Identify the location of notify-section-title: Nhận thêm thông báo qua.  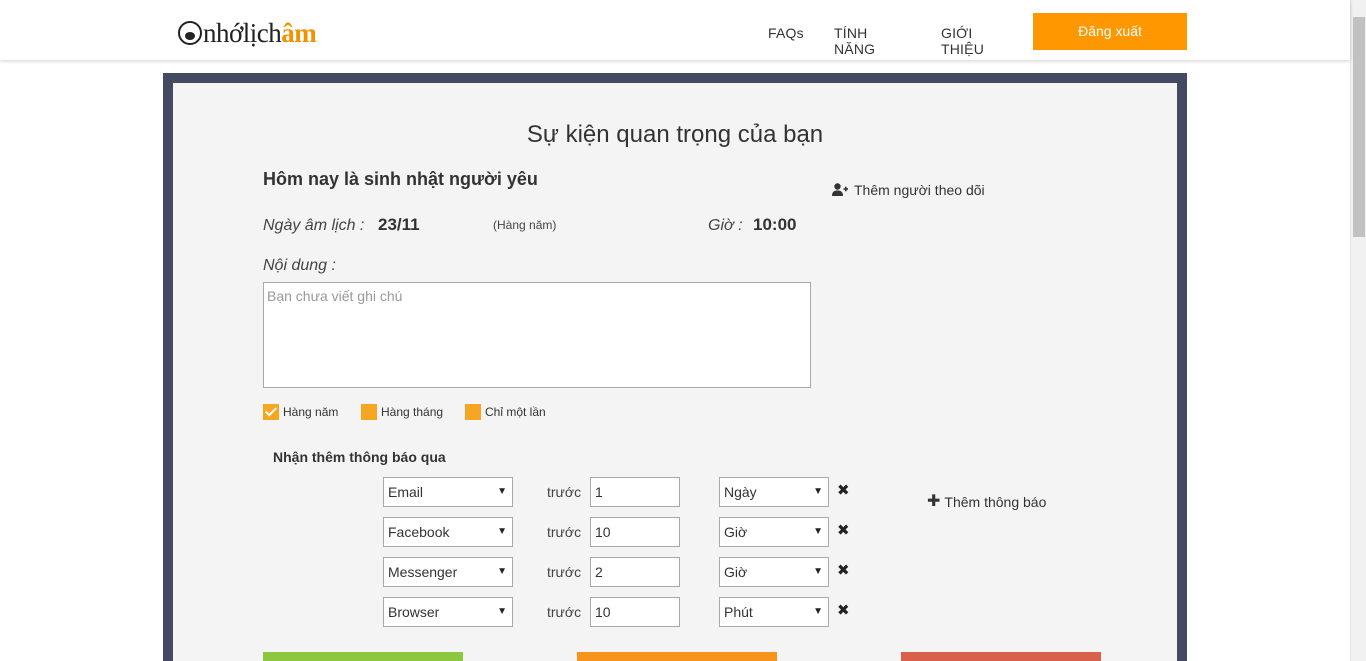
(359, 457).